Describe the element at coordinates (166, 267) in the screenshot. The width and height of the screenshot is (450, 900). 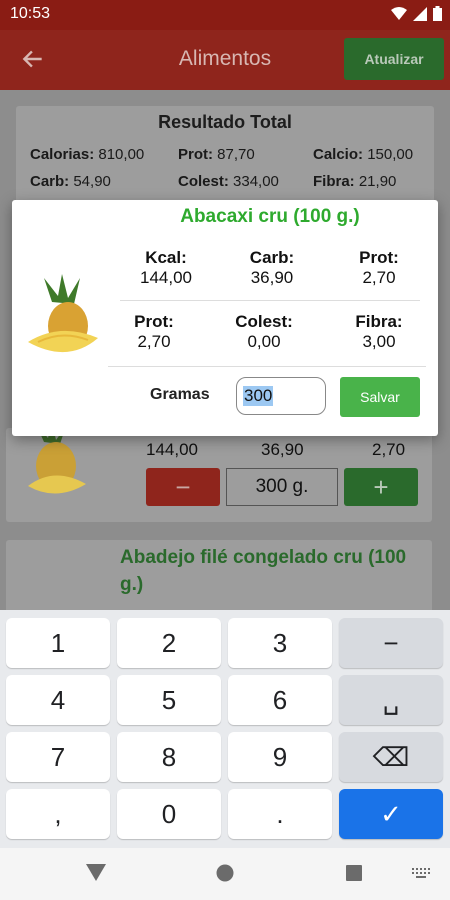
I see `nutrient-kcal: Kcal: 144,00` at that location.